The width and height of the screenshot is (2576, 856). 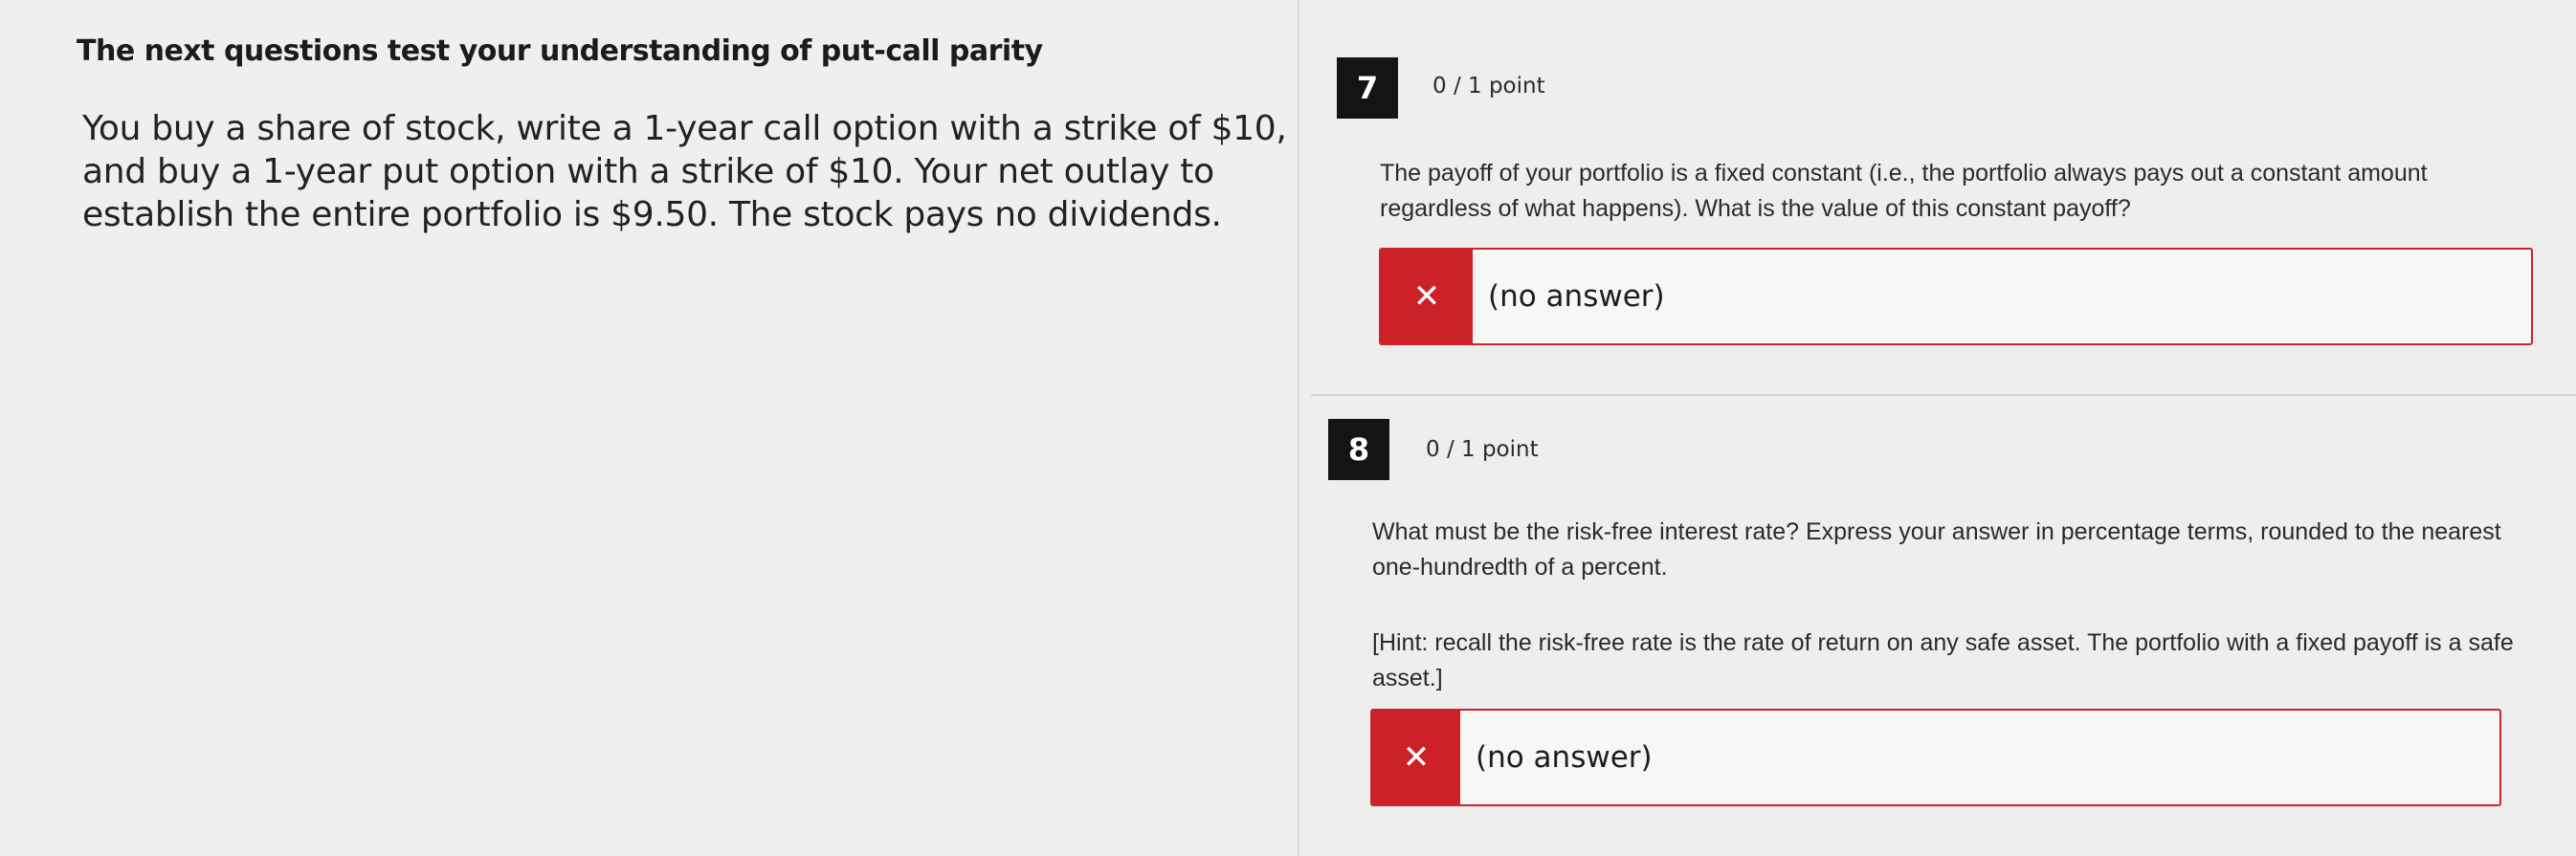 What do you see at coordinates (1935, 757) in the screenshot?
I see `question-8-answer-box: ✕ (no answer)` at bounding box center [1935, 757].